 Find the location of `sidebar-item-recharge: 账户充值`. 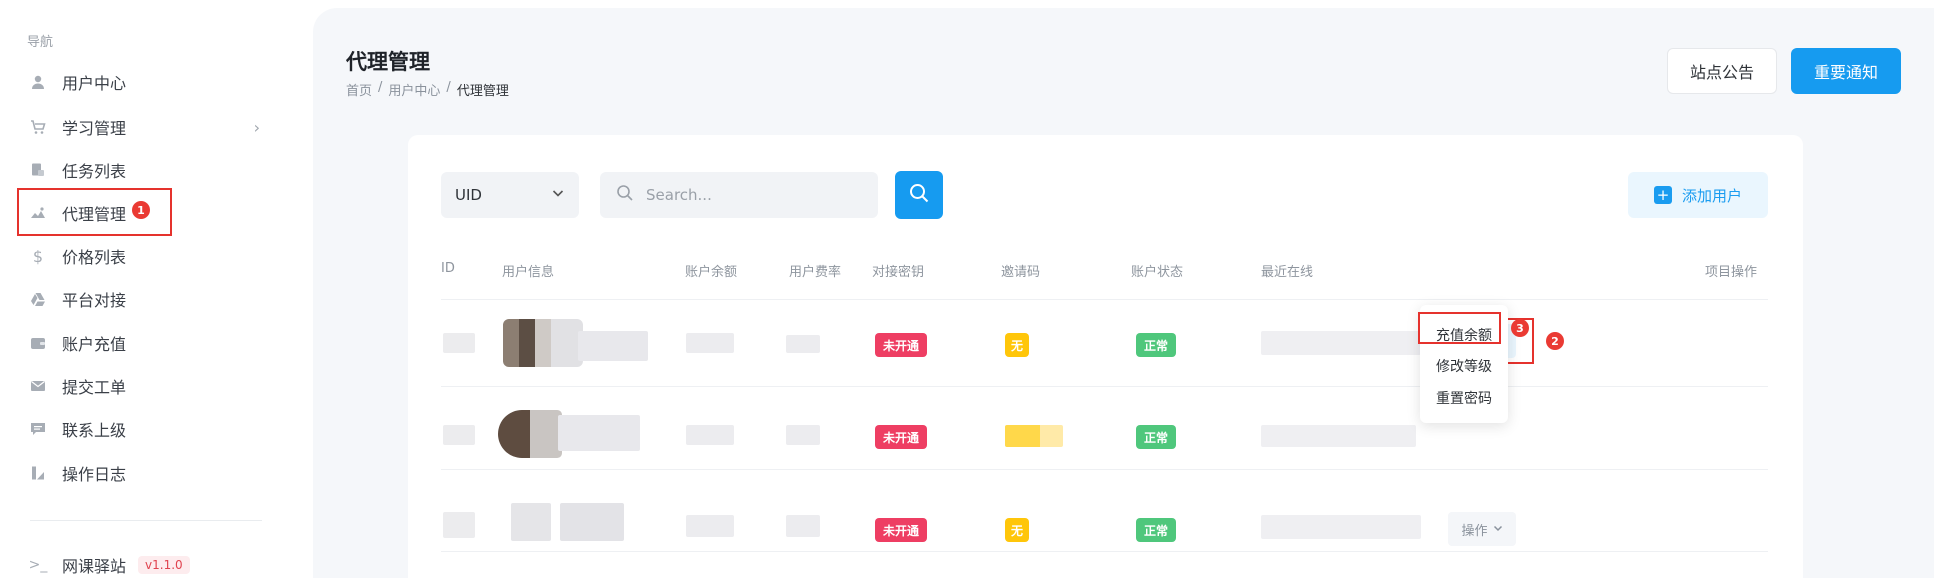

sidebar-item-recharge: 账户充值 is located at coordinates (148, 343).